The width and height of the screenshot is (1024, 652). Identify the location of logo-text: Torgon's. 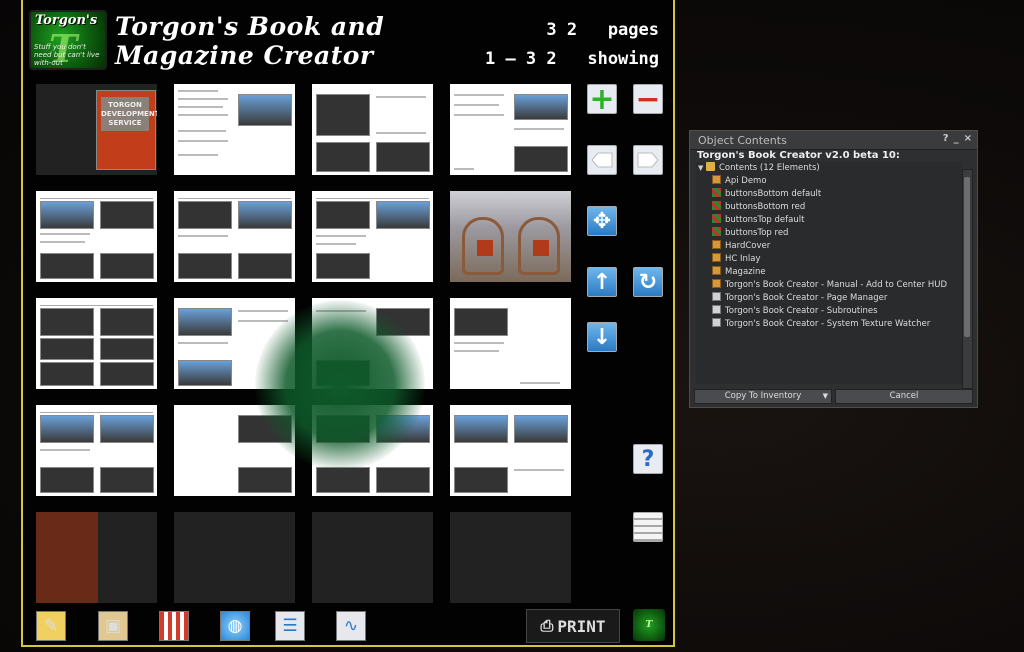
(66, 20).